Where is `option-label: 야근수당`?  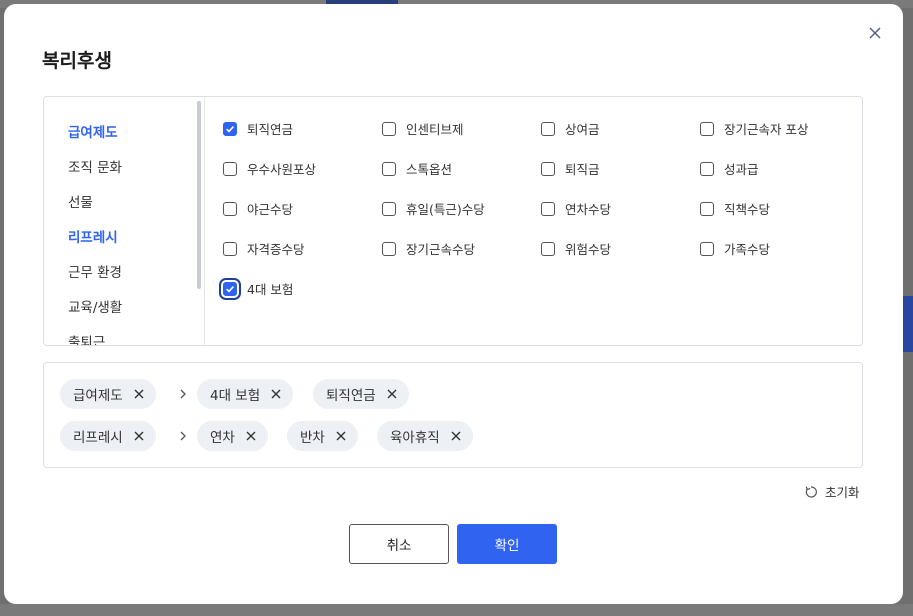 option-label: 야근수당 is located at coordinates (270, 209).